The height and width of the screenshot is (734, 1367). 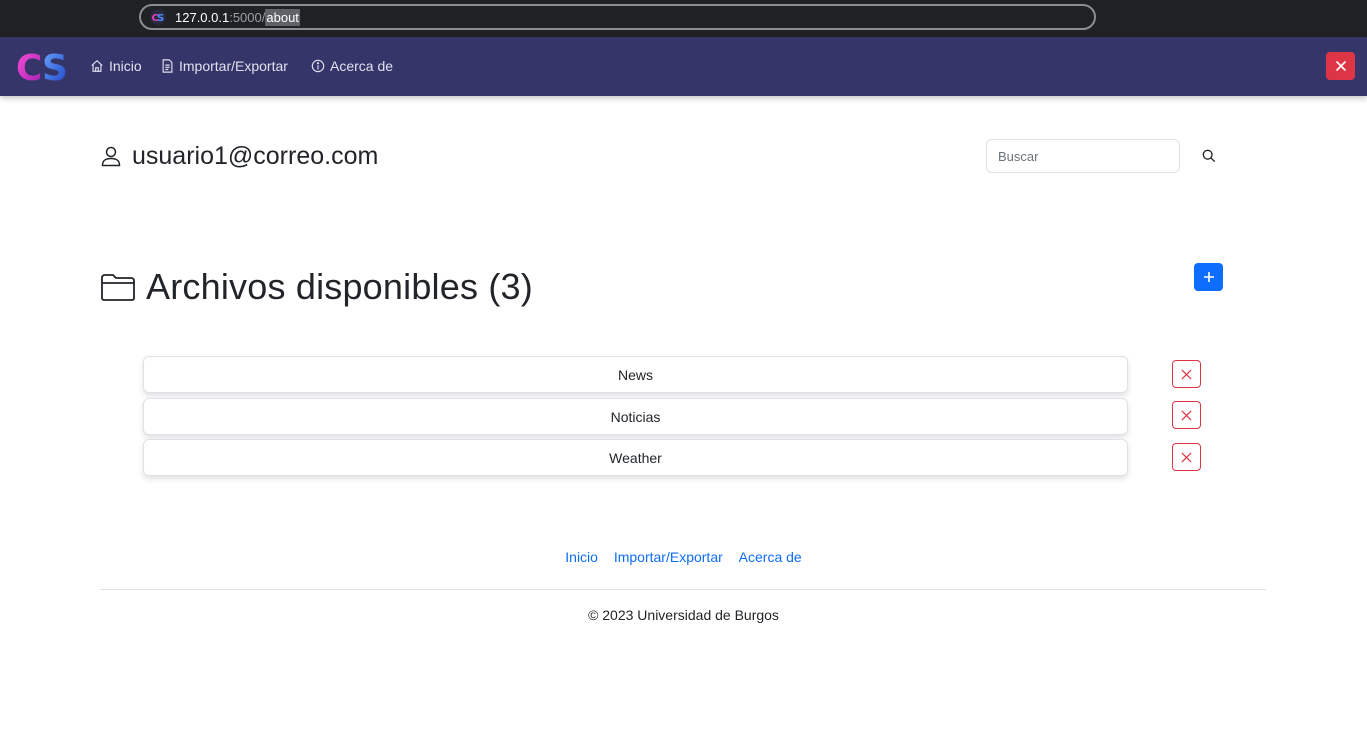 I want to click on browser-toolbar: C S 127.0.0.1:5000/about, so click(x=683, y=18).